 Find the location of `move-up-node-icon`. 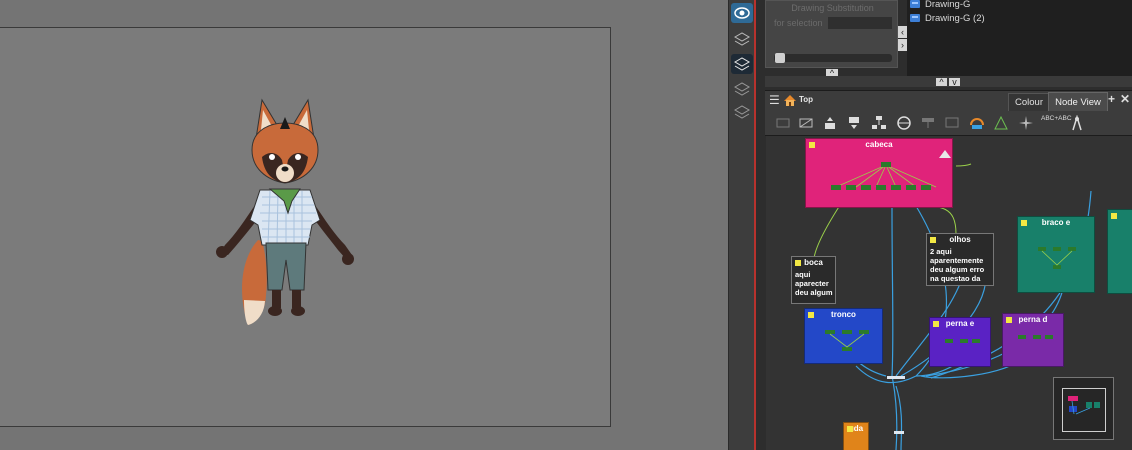

move-up-node-icon is located at coordinates (830, 123).